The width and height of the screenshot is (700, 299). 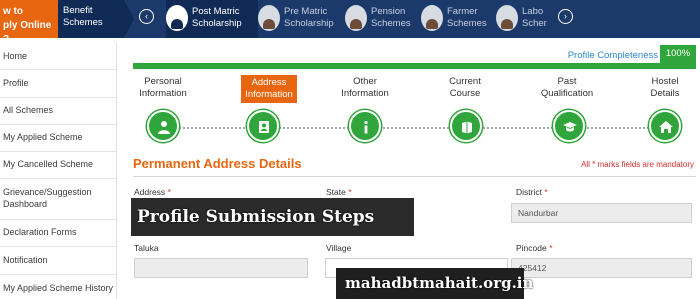 What do you see at coordinates (58, 87) in the screenshot?
I see `sidebar-item-profile: Profile` at bounding box center [58, 87].